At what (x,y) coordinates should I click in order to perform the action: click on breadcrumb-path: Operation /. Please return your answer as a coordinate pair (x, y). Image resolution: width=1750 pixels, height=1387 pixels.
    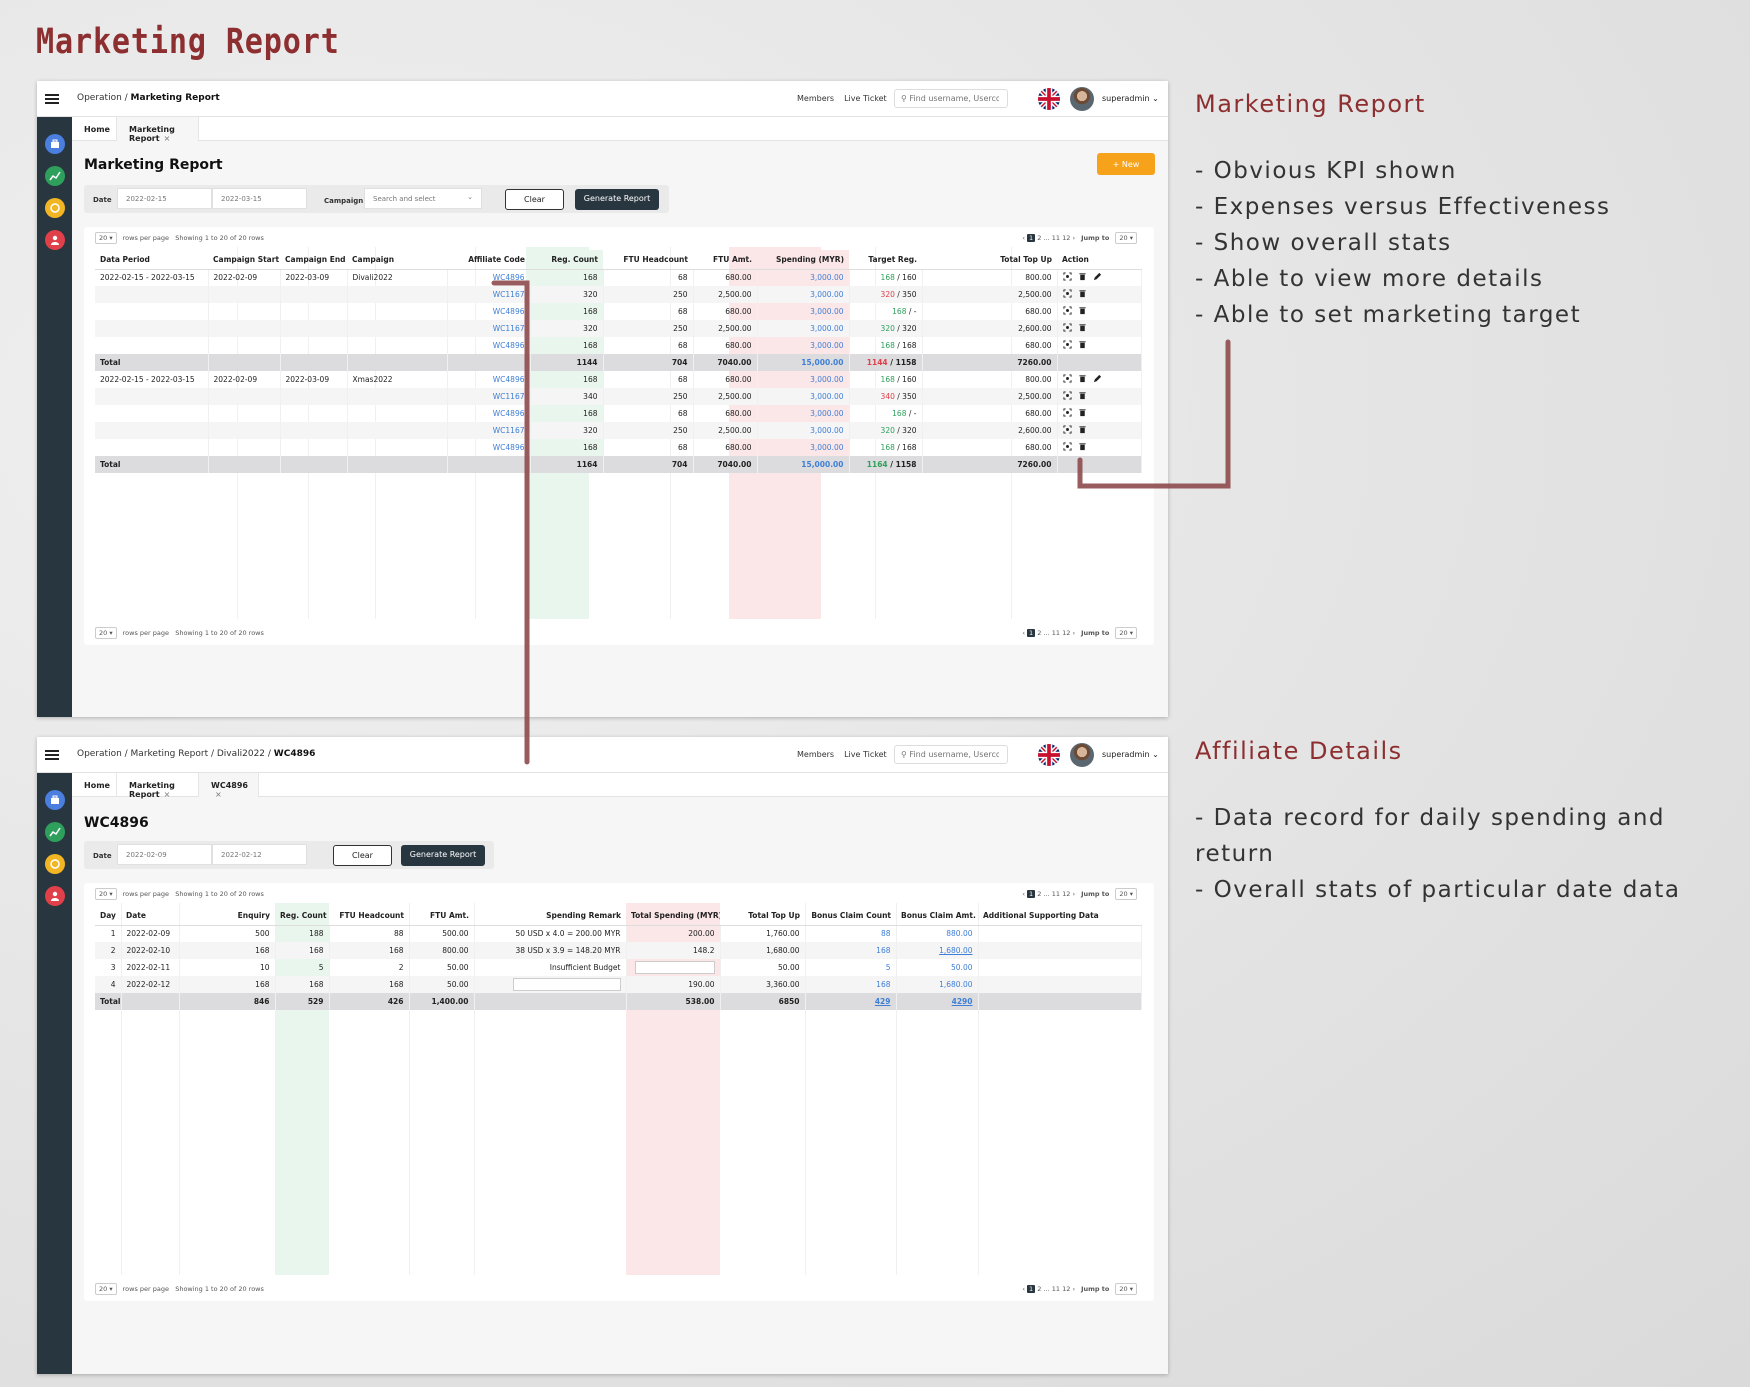
    Looking at the image, I should click on (104, 98).